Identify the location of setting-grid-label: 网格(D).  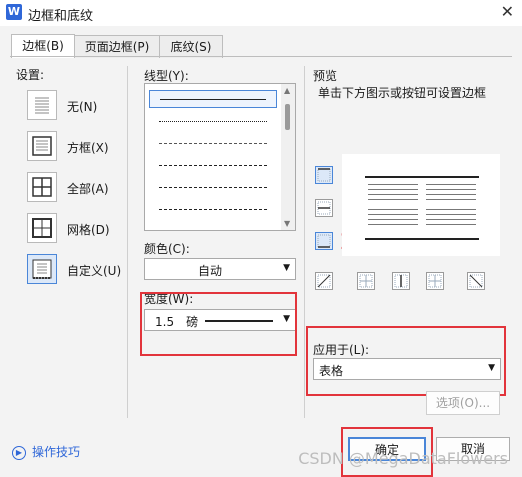
(88, 230).